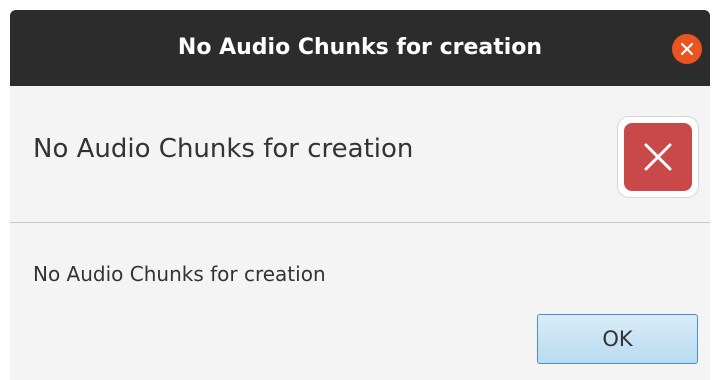  What do you see at coordinates (179, 274) in the screenshot?
I see `content-message: No Audio Chunks for creation` at bounding box center [179, 274].